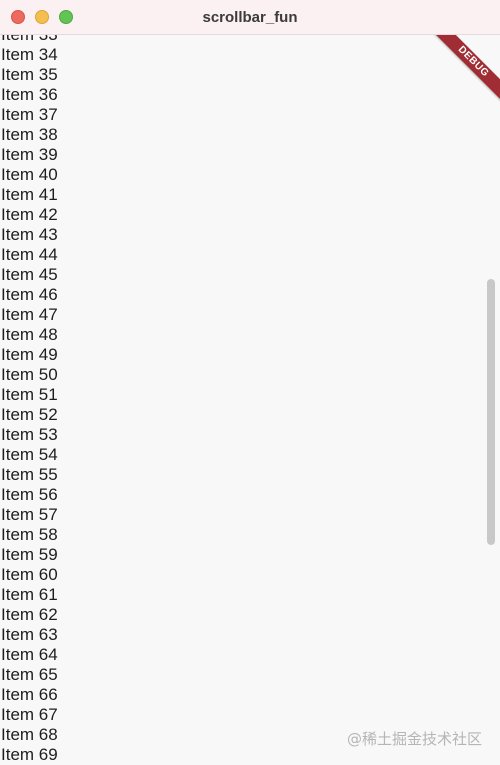 The height and width of the screenshot is (765, 500). I want to click on list-item: Item 46, so click(29, 295).